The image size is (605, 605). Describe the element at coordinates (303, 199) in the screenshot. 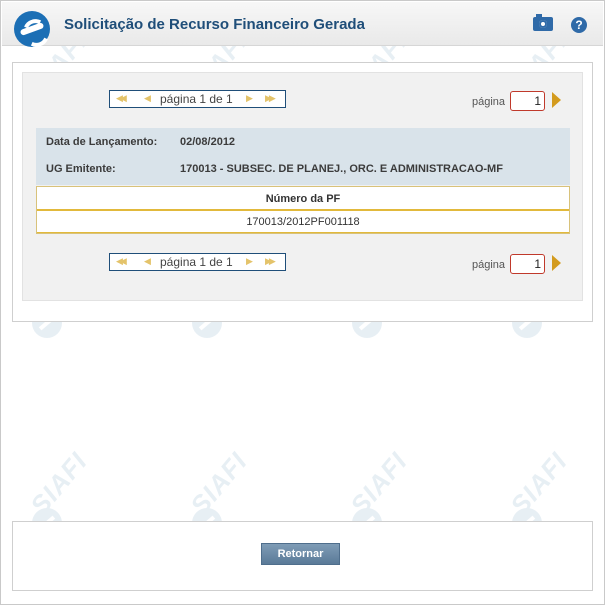

I see `table-header-pf-number: Número da PF` at that location.